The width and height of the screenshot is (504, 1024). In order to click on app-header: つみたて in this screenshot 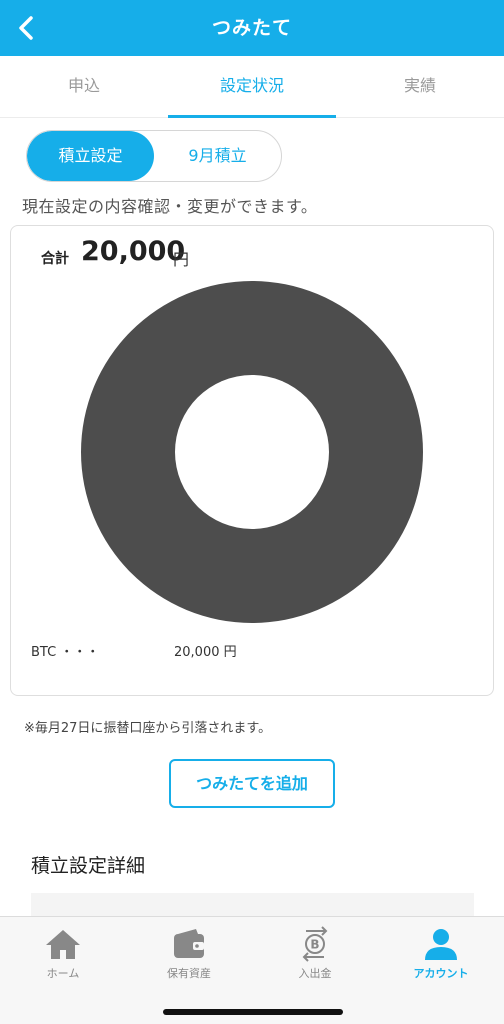, I will do `click(252, 28)`.